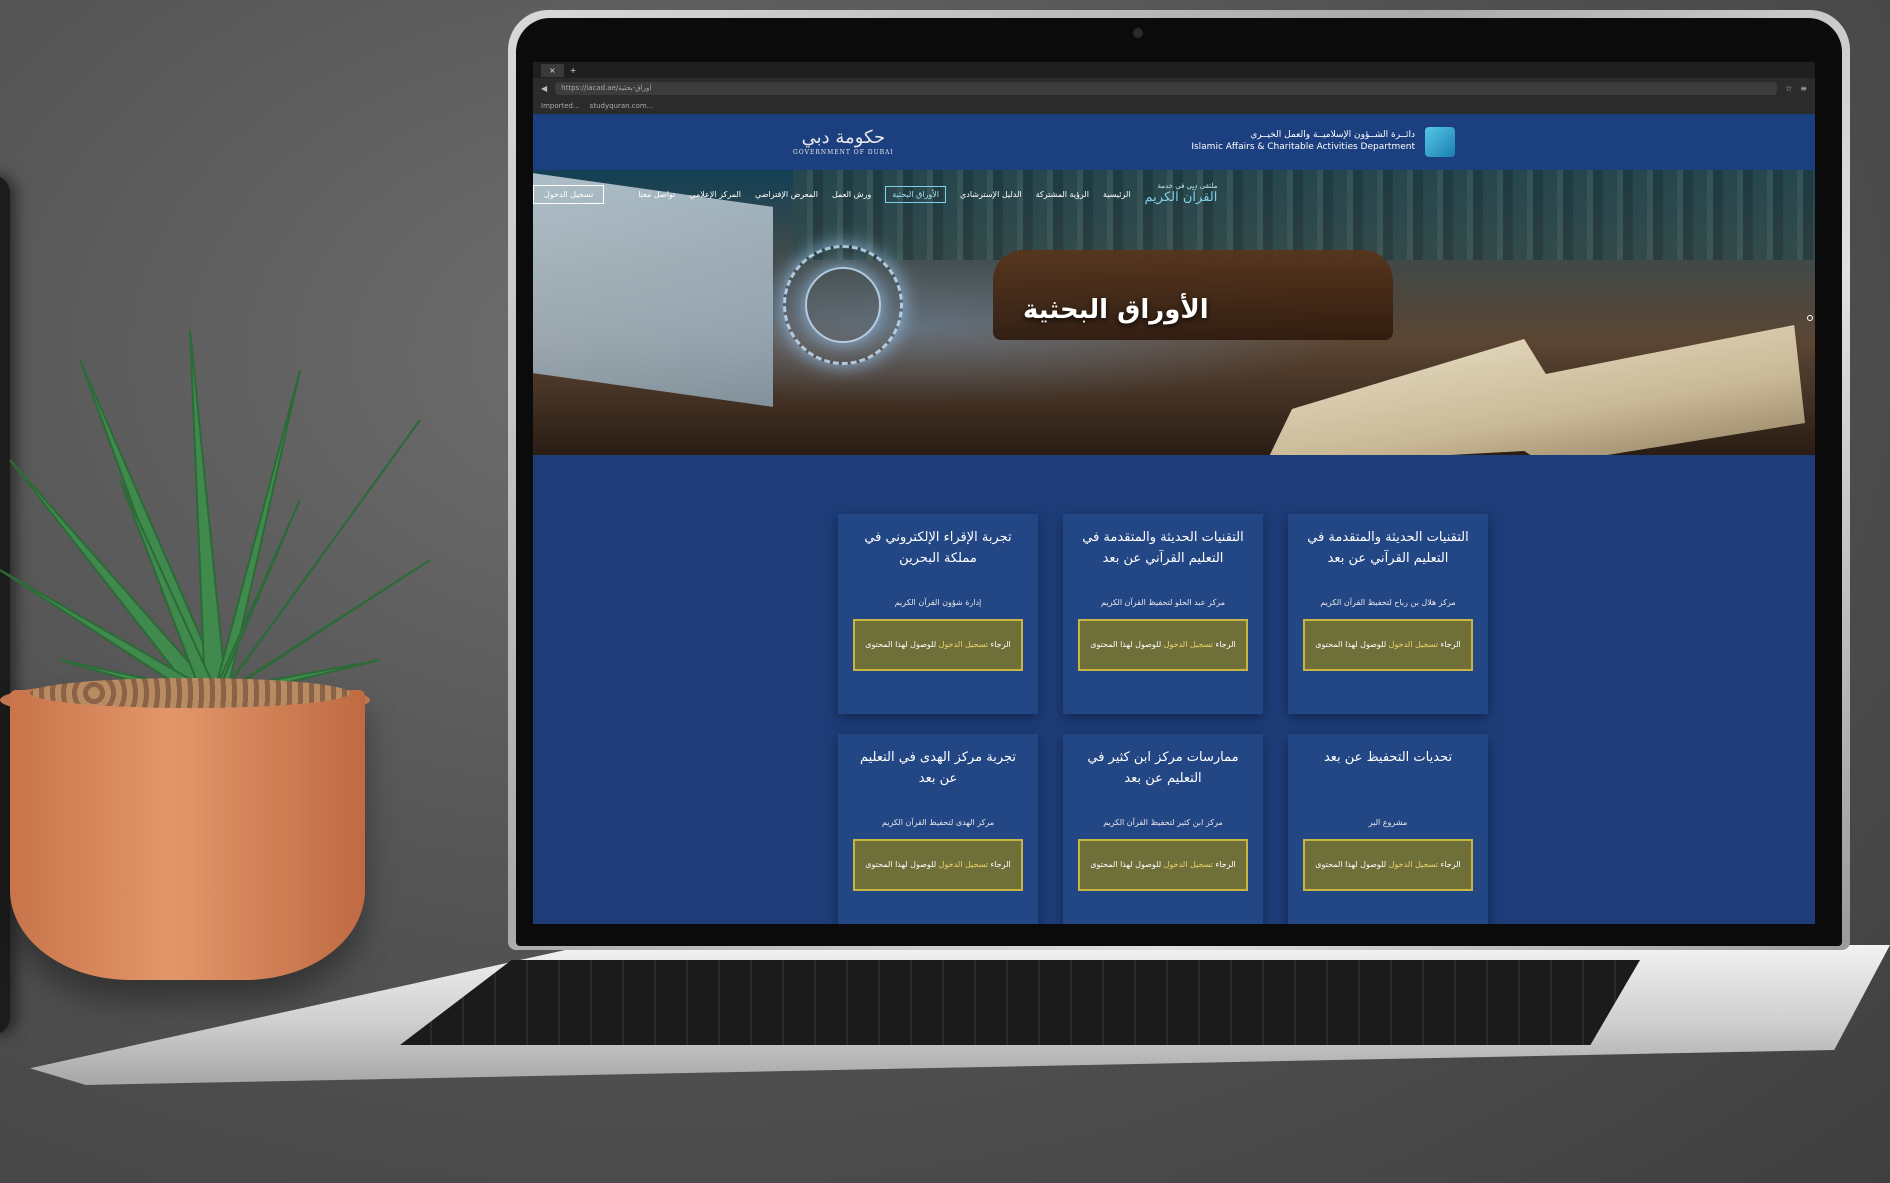 The image size is (1890, 1183). Describe the element at coordinates (569, 194) in the screenshot. I see `login-button: تسجيل الدخول` at that location.